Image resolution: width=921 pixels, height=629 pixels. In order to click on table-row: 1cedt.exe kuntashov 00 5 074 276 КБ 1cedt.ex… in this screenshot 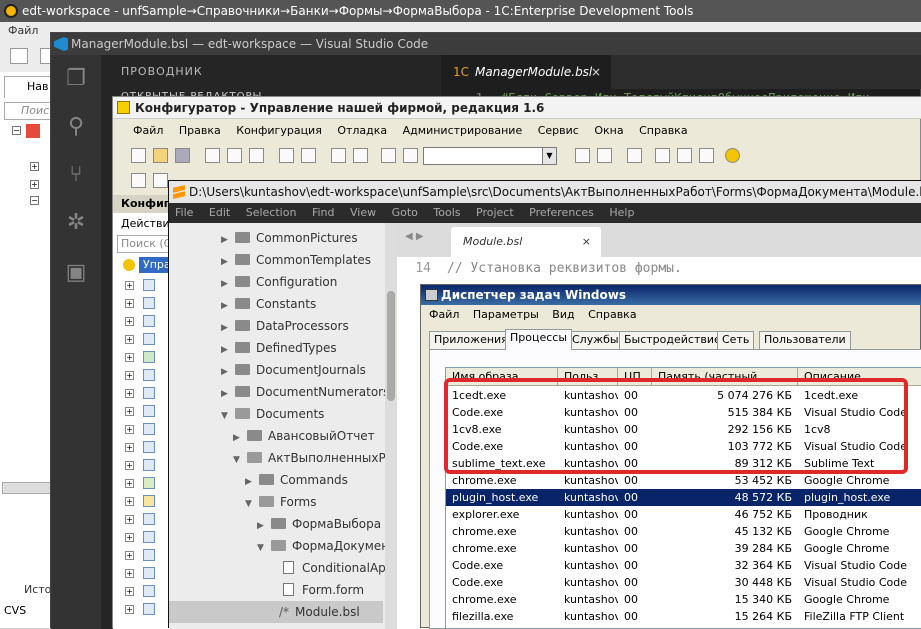, I will do `click(683, 395)`.